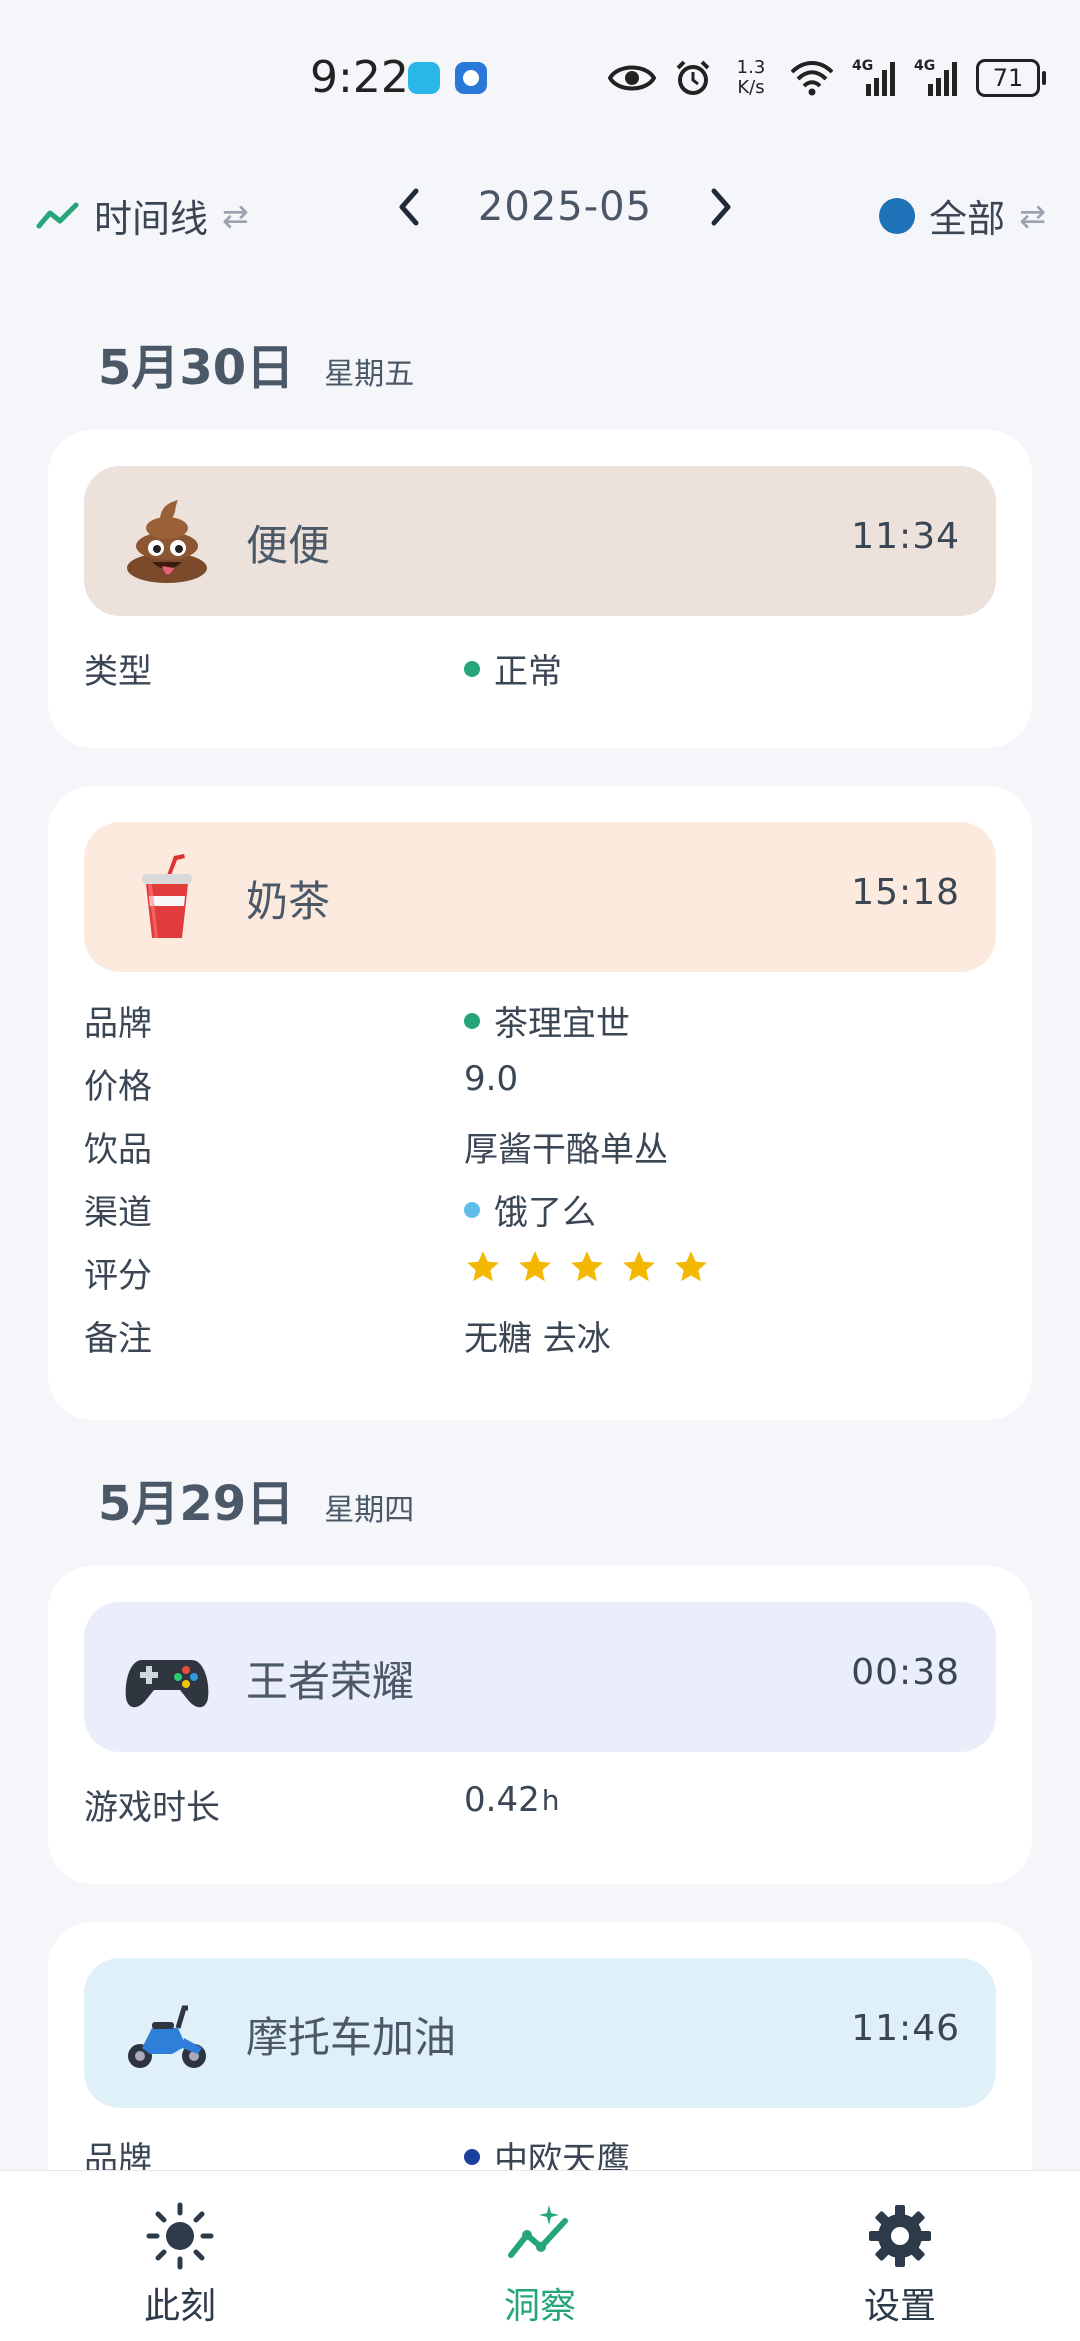 The width and height of the screenshot is (1080, 2341). What do you see at coordinates (118, 672) in the screenshot?
I see `field-key: 类型` at bounding box center [118, 672].